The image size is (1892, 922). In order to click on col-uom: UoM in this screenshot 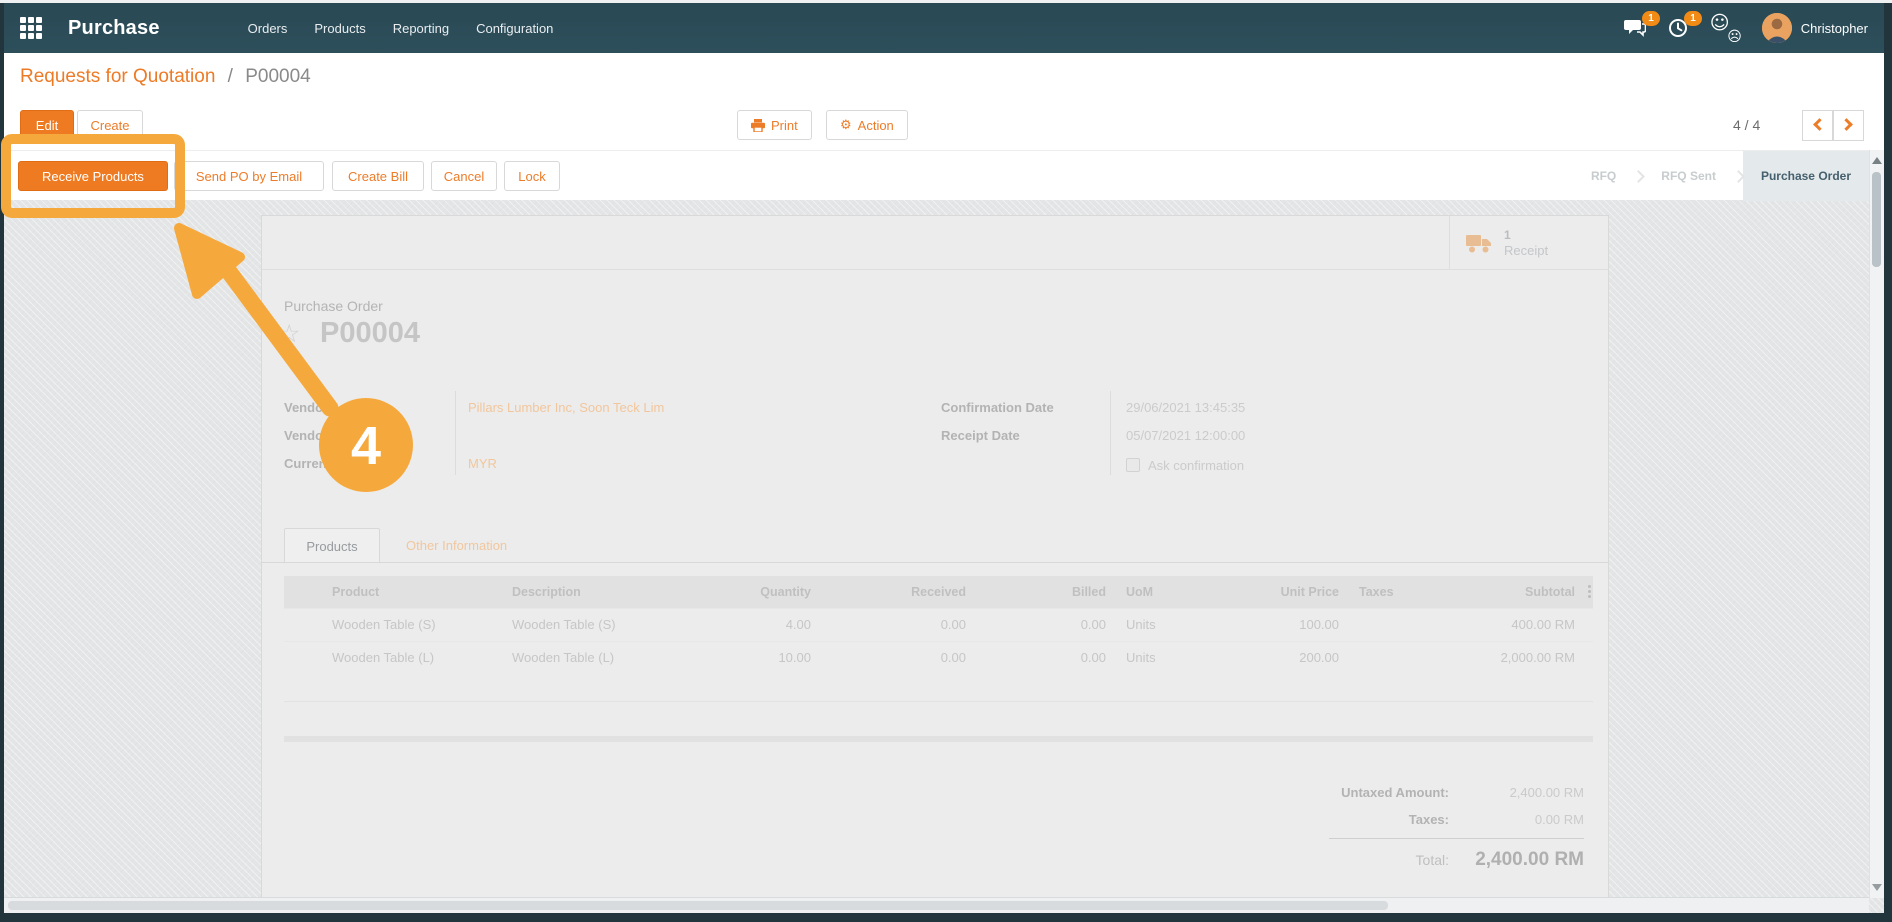, I will do `click(1168, 592)`.